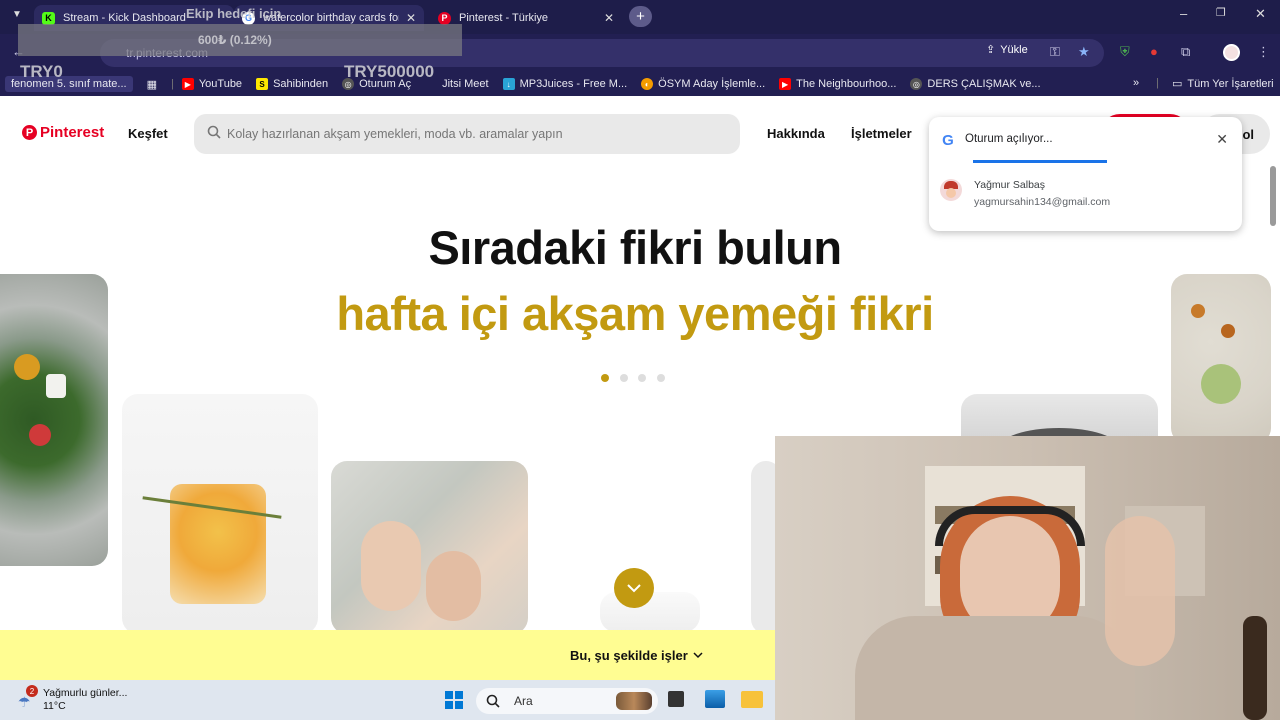 This screenshot has height=720, width=1280. I want to click on user-avatar, so click(951, 190).